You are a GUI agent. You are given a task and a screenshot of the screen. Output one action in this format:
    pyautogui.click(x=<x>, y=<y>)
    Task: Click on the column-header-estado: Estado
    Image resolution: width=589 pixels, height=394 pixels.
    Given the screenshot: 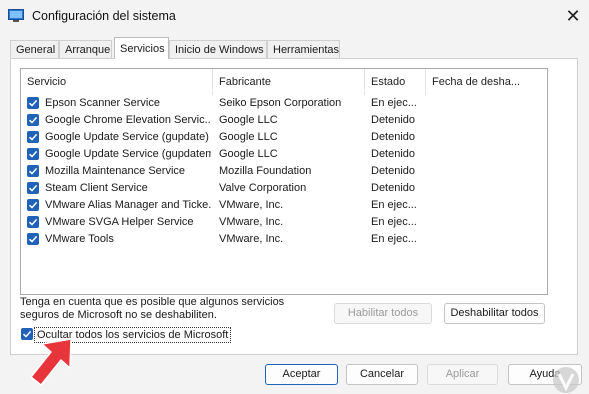 What is the action you would take?
    pyautogui.click(x=395, y=82)
    